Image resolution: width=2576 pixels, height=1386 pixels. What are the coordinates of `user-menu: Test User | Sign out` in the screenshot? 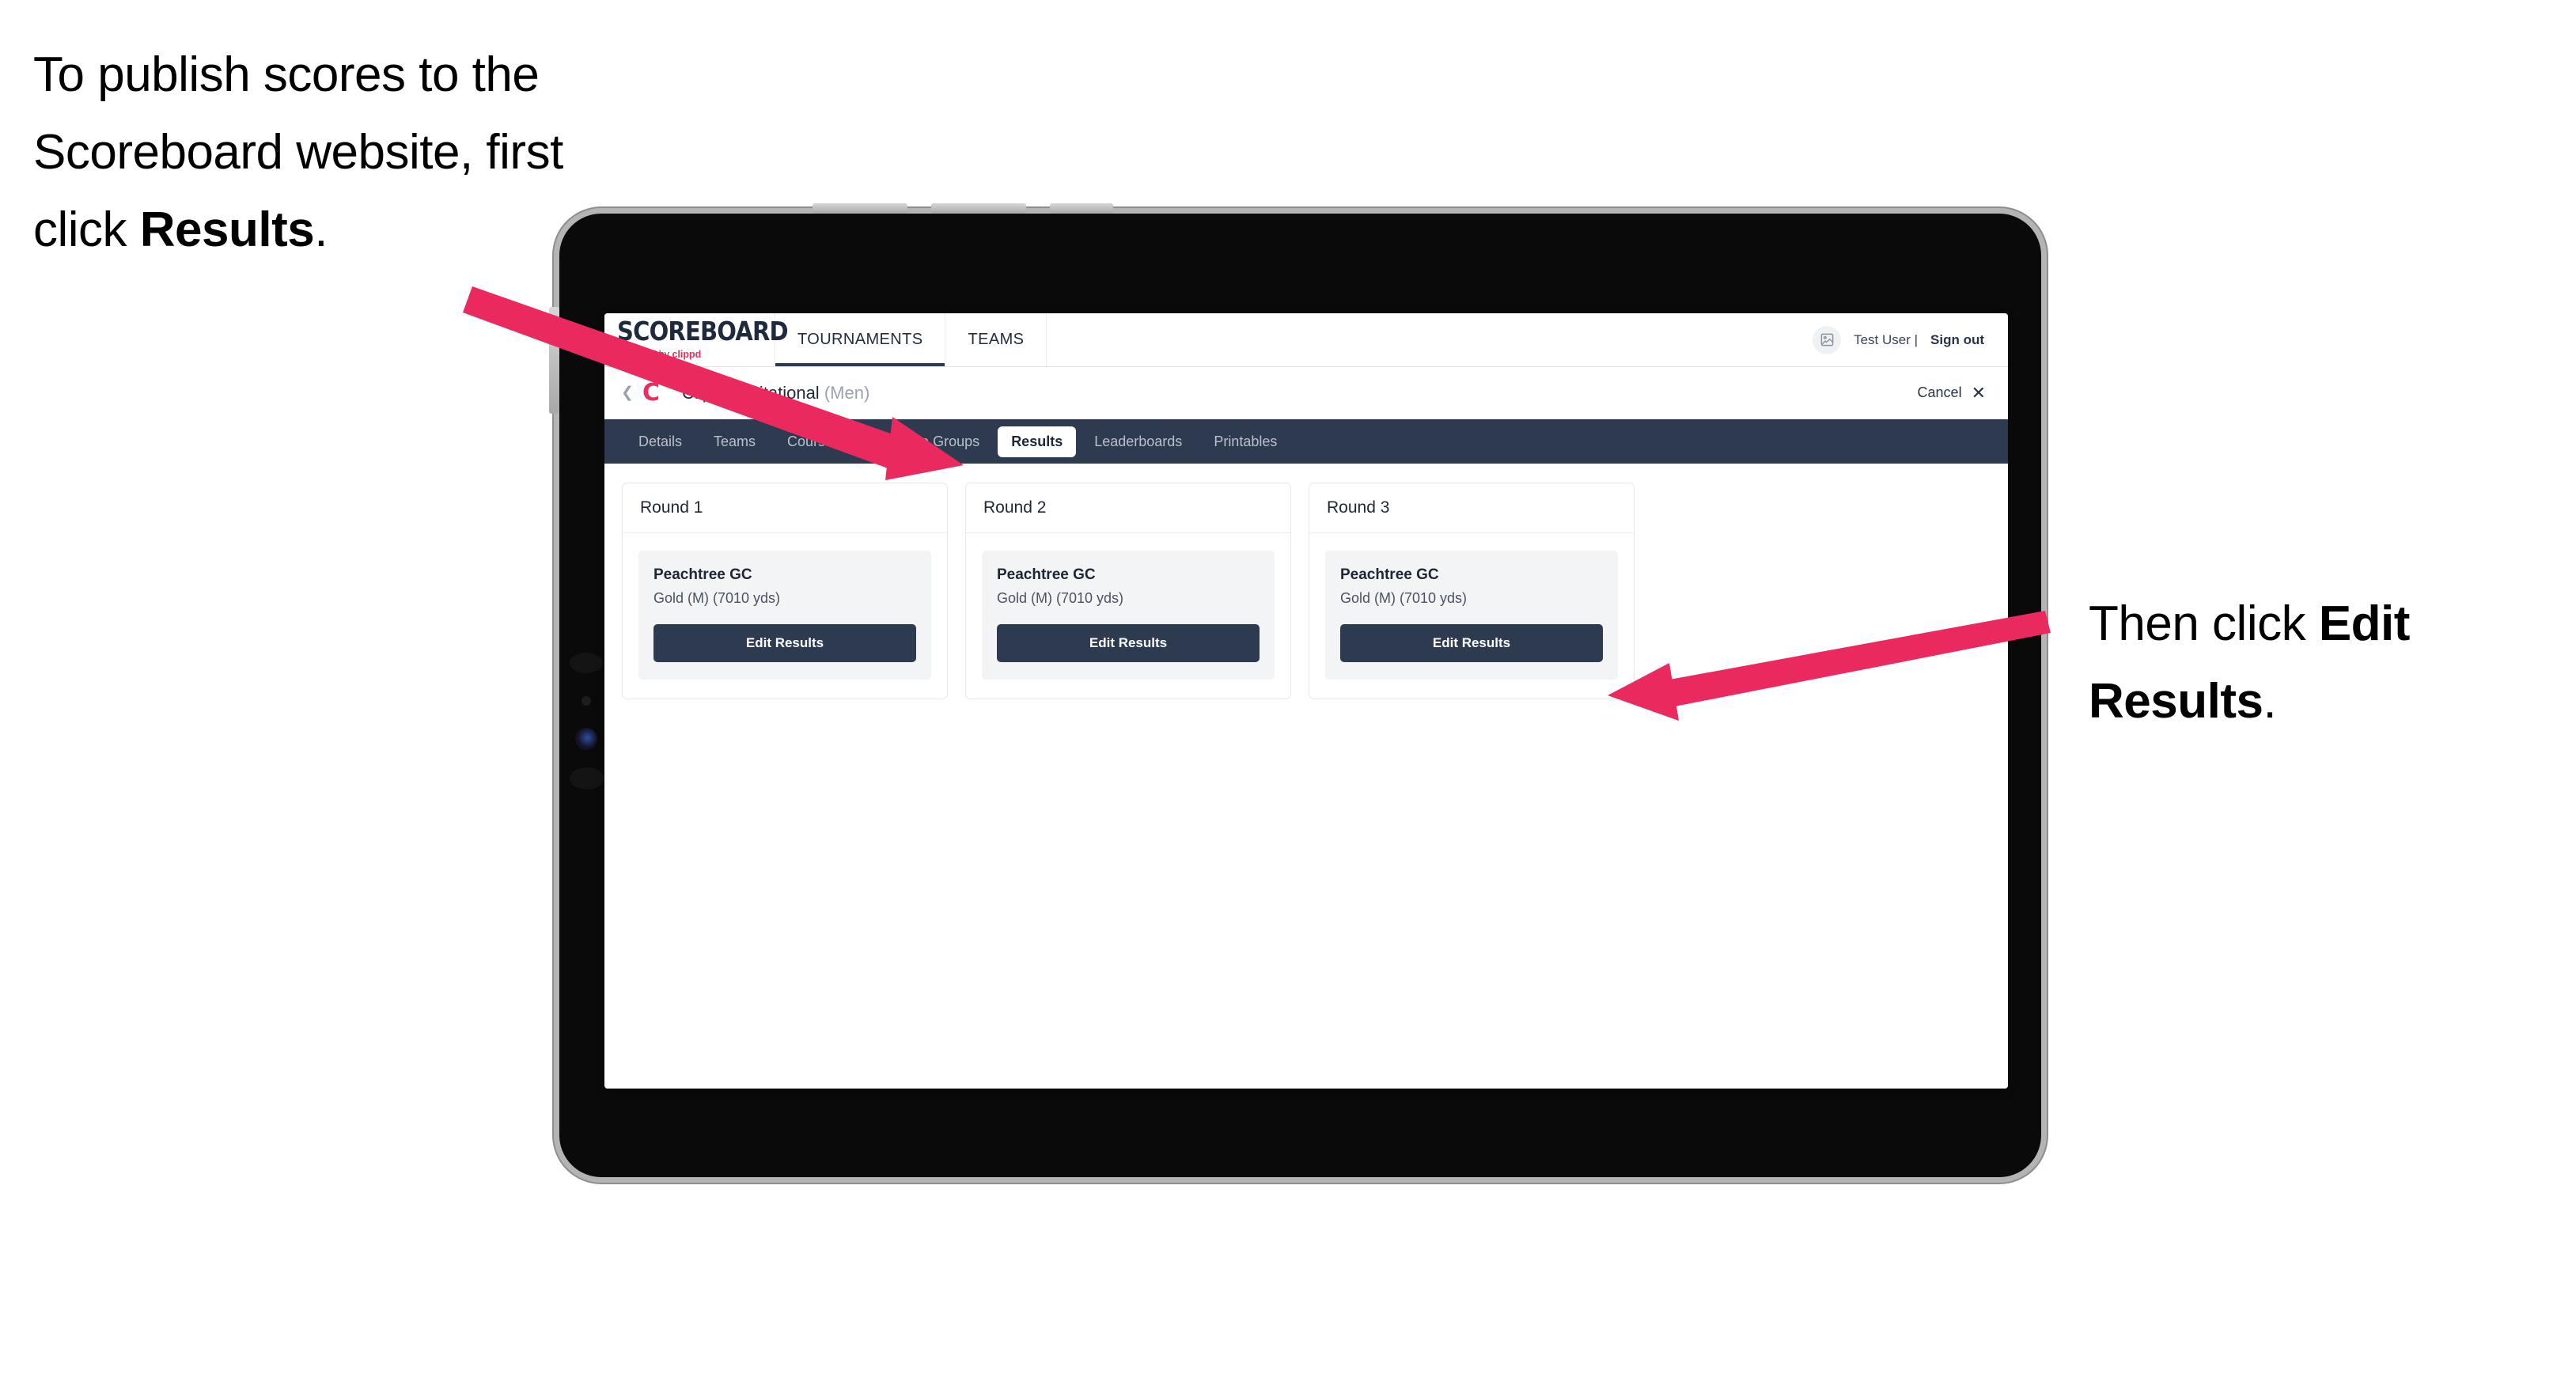 It's located at (1910, 340).